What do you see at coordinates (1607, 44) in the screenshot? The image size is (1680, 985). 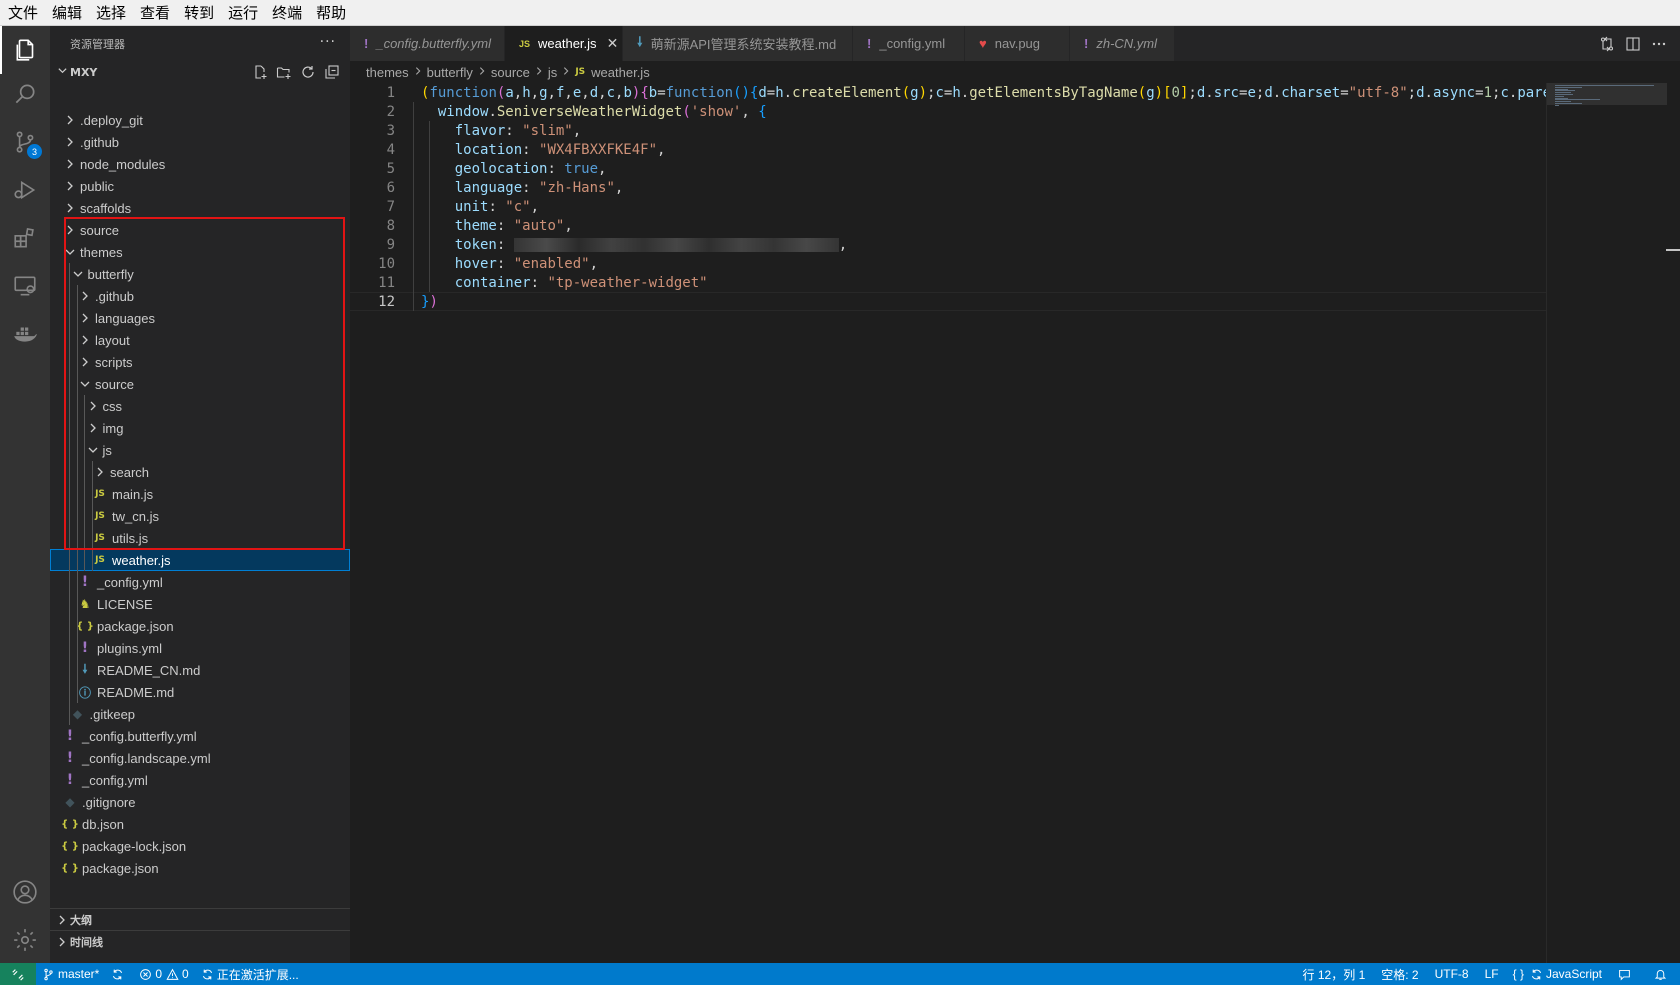 I see `open-changes-icon` at bounding box center [1607, 44].